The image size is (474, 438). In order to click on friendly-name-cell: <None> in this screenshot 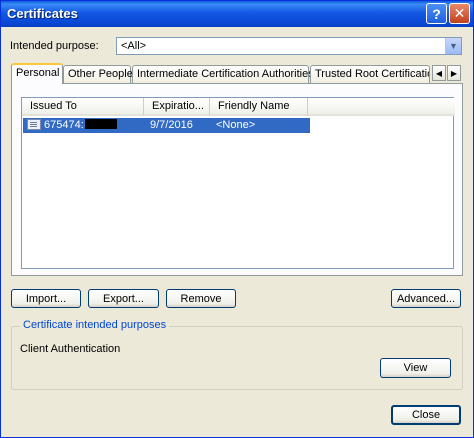, I will do `click(236, 125)`.